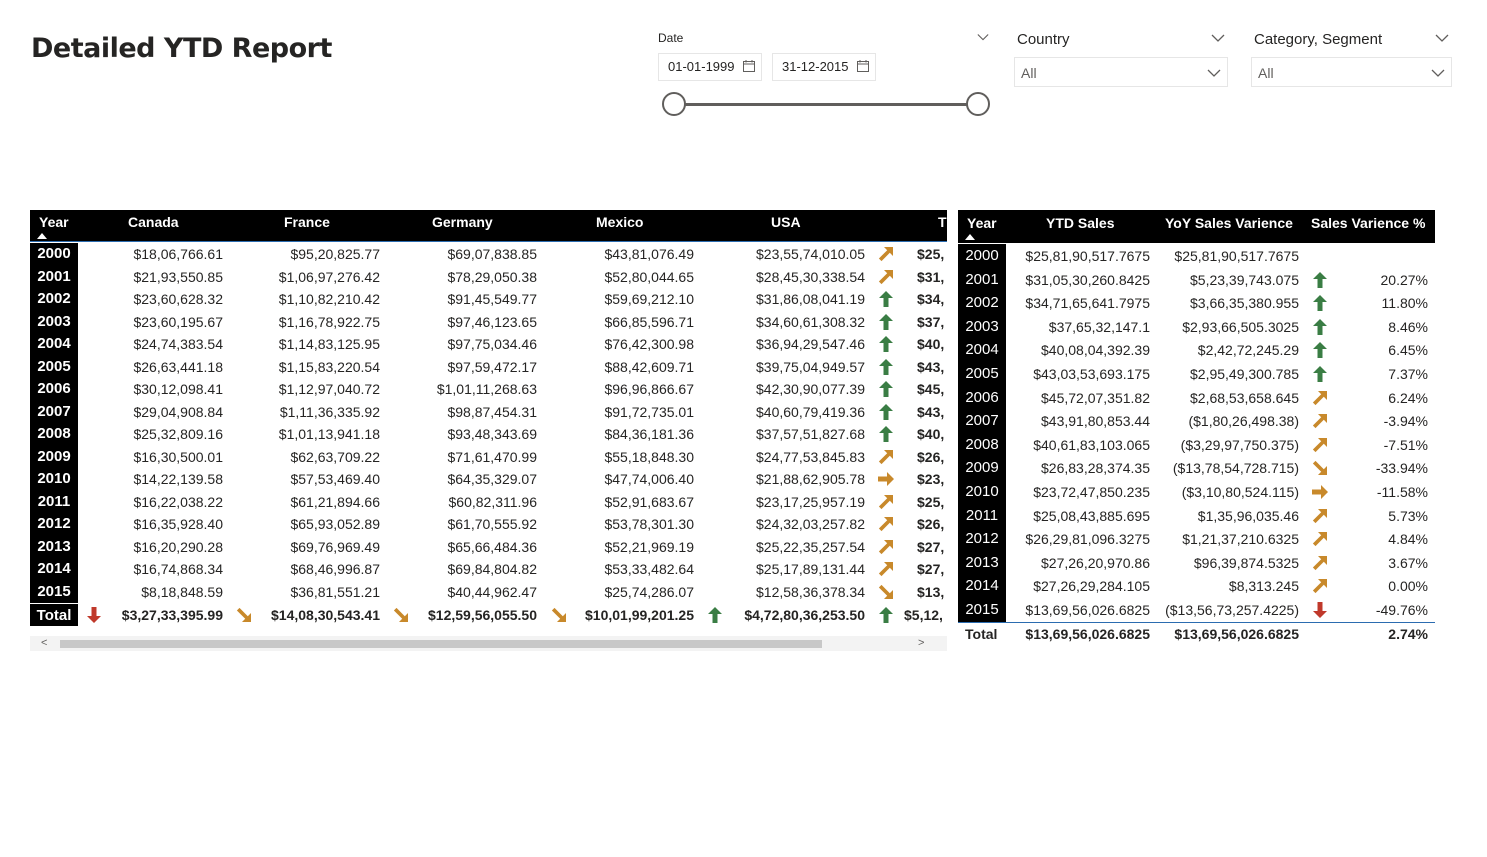 The image size is (1487, 857). Describe the element at coordinates (810, 591) in the screenshot. I see `cell-usa: $12,58,36,378.34` at that location.